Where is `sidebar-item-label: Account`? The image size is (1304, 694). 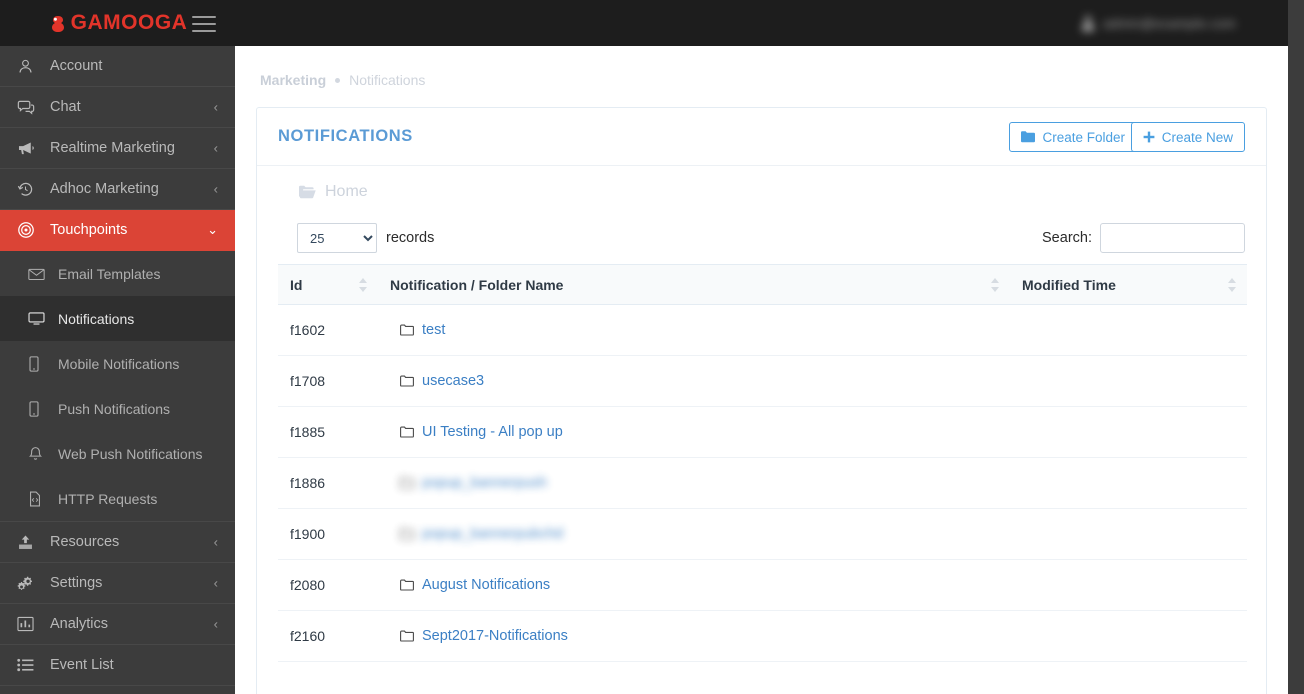 sidebar-item-label: Account is located at coordinates (76, 65).